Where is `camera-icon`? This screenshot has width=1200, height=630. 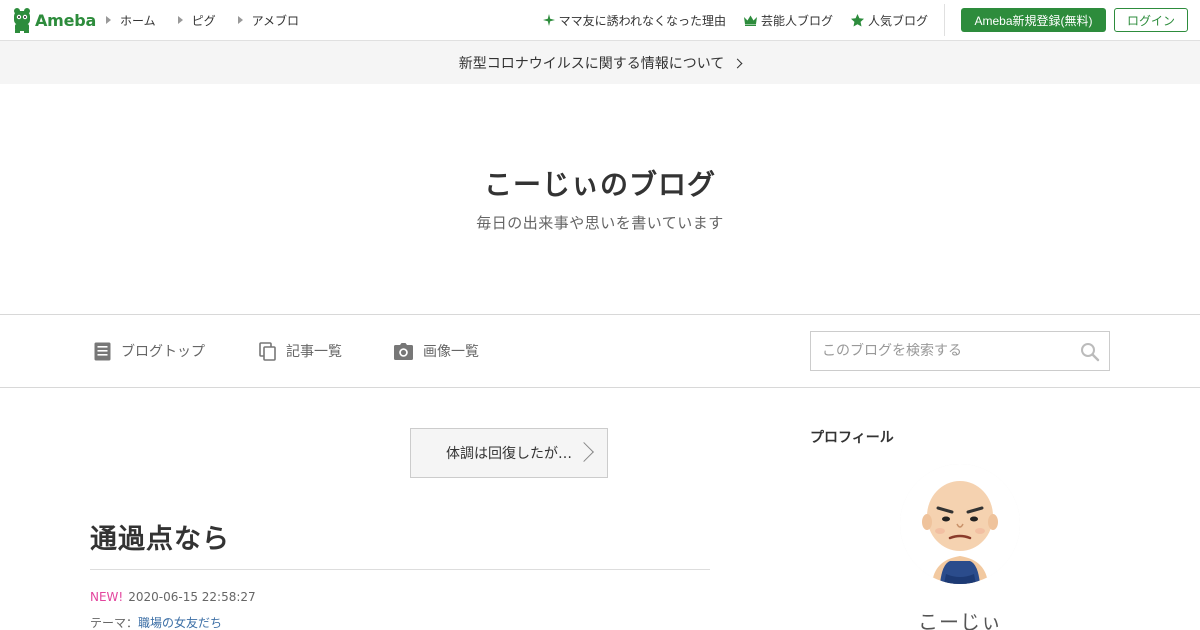 camera-icon is located at coordinates (403, 351).